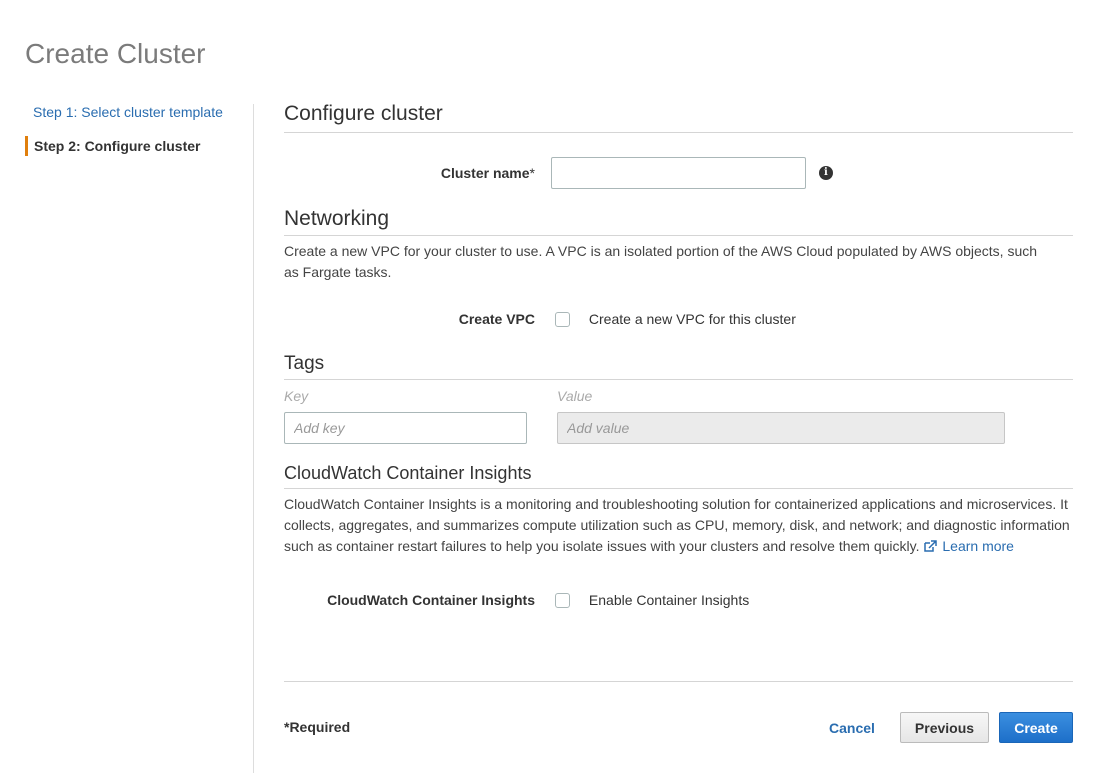  What do you see at coordinates (692, 319) in the screenshot?
I see `create-vpc-checkbox-text: Create a new VPC for this cluster` at bounding box center [692, 319].